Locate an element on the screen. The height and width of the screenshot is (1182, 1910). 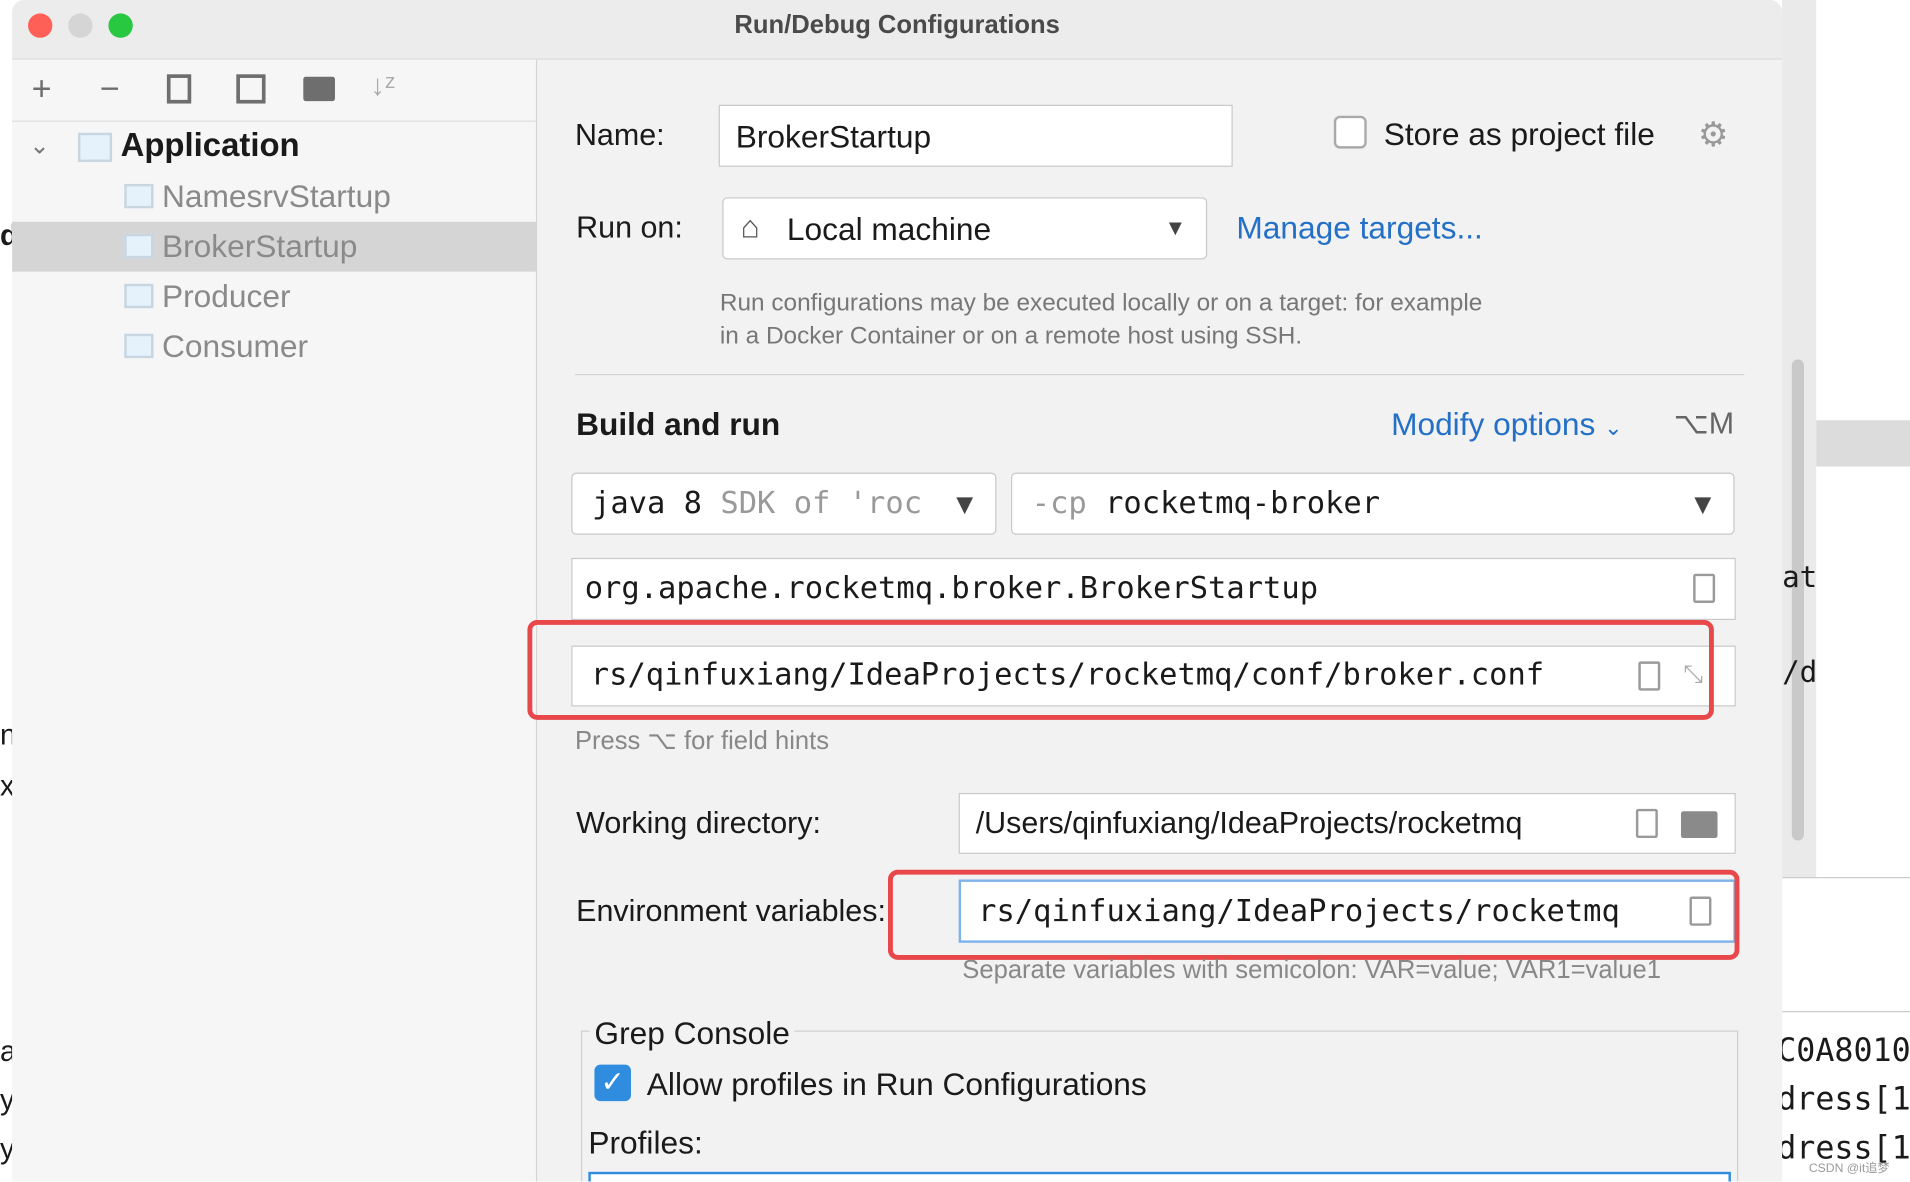
title-bar: Run/Debug Configurations is located at coordinates (897, 30).